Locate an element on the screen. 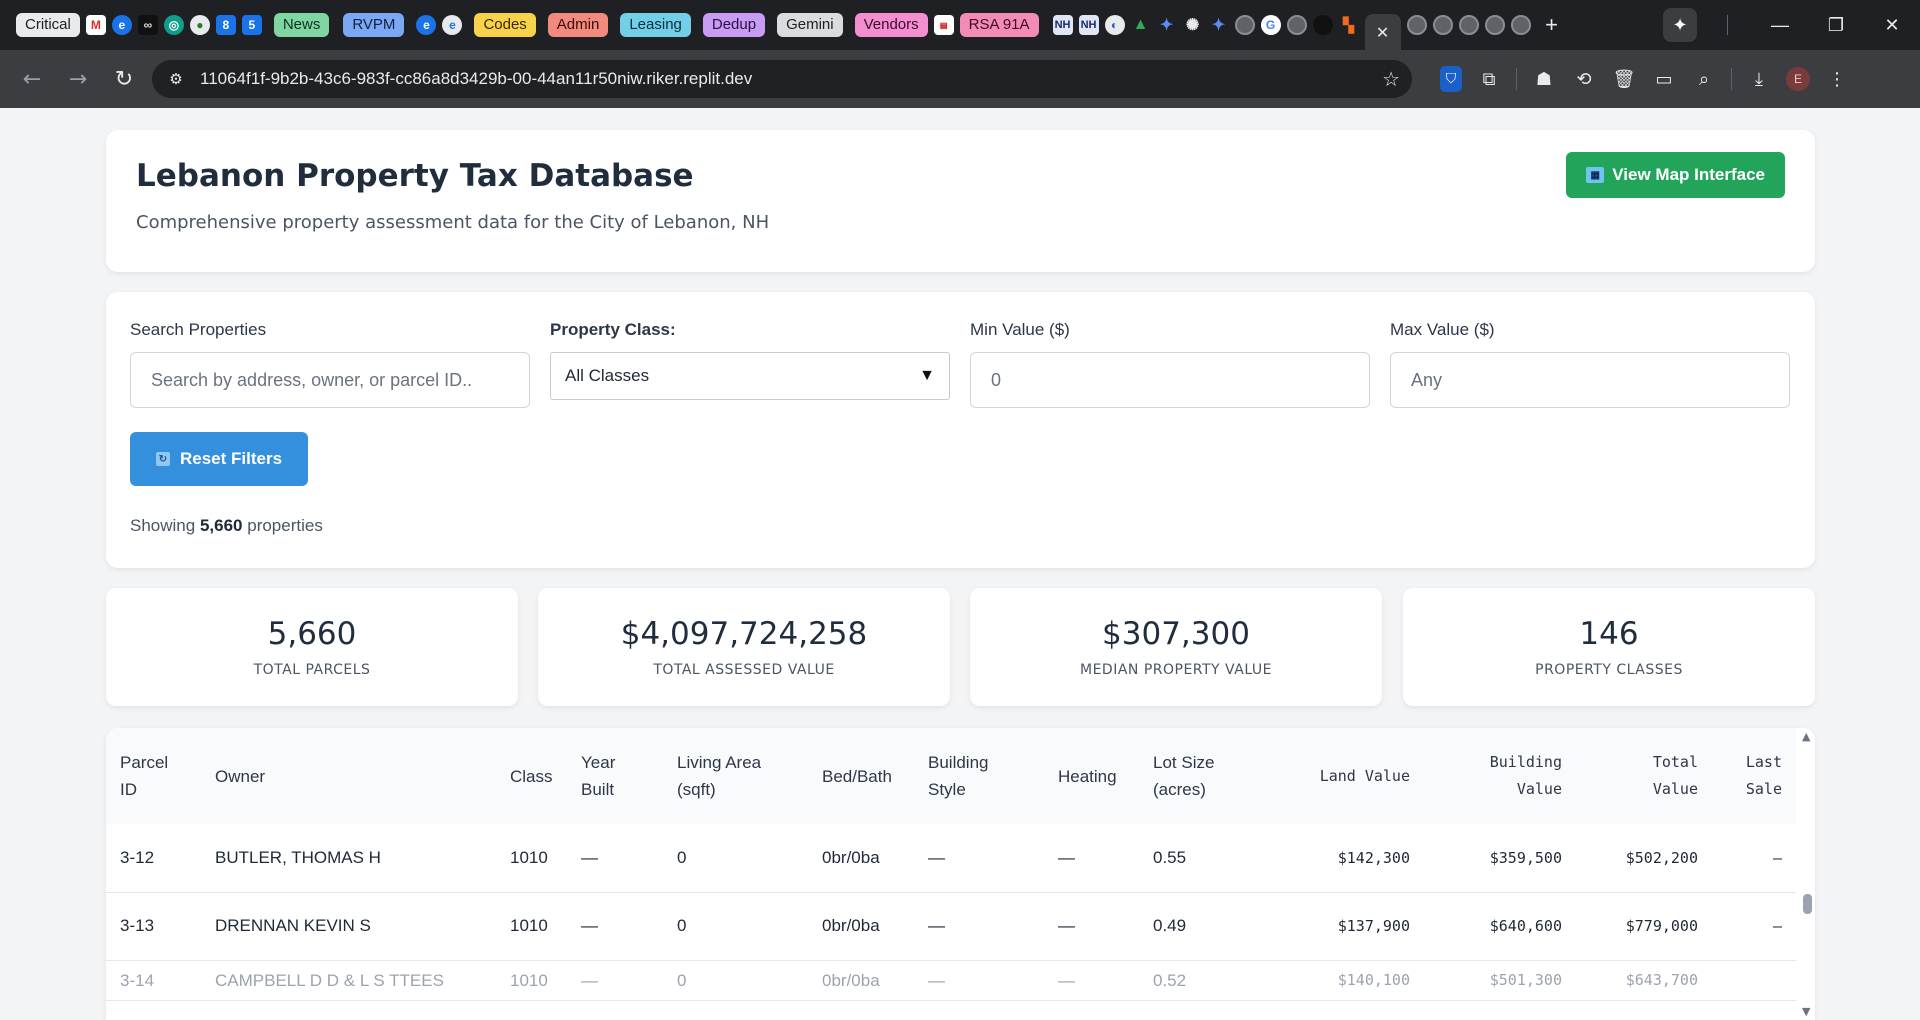  search-input: Search by address, owner, or parcel ID.. is located at coordinates (330, 380).